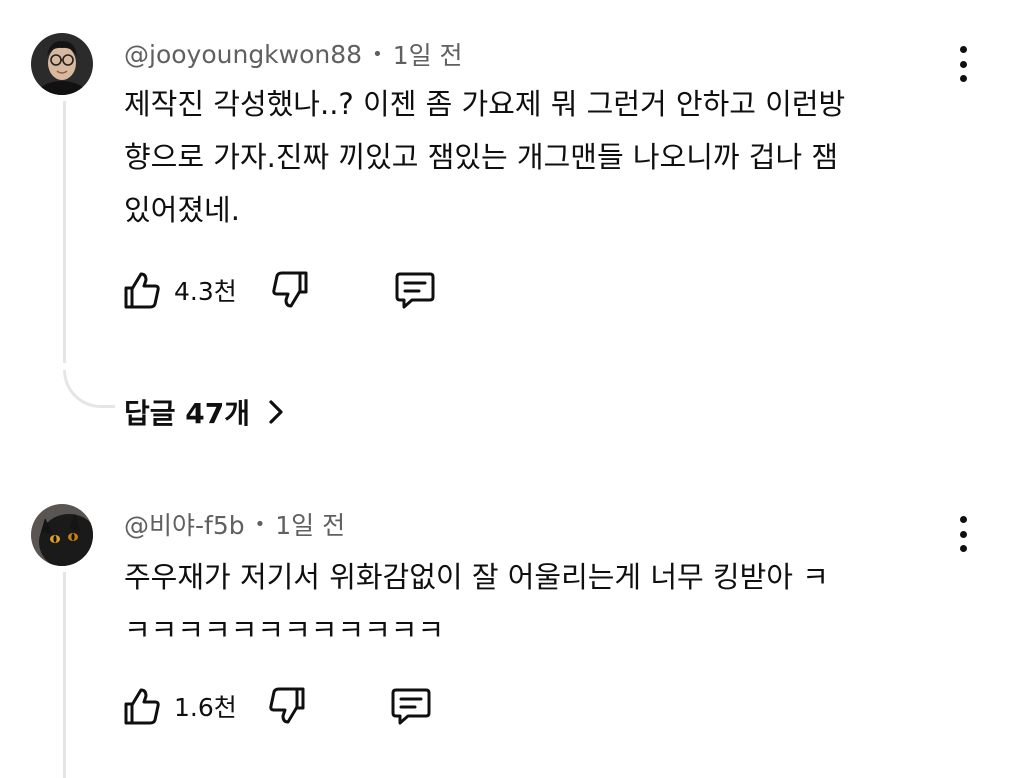 The image size is (1024, 778). Describe the element at coordinates (184, 524) in the screenshot. I see `author-name: @비야-f5b` at that location.